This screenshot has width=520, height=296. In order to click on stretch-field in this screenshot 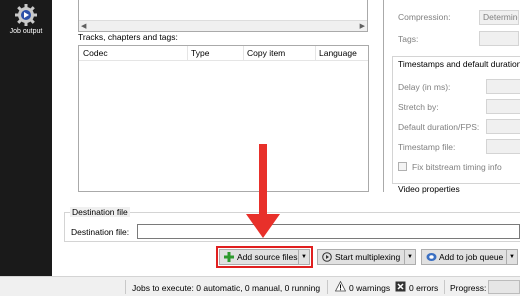, I will do `click(503, 106)`.